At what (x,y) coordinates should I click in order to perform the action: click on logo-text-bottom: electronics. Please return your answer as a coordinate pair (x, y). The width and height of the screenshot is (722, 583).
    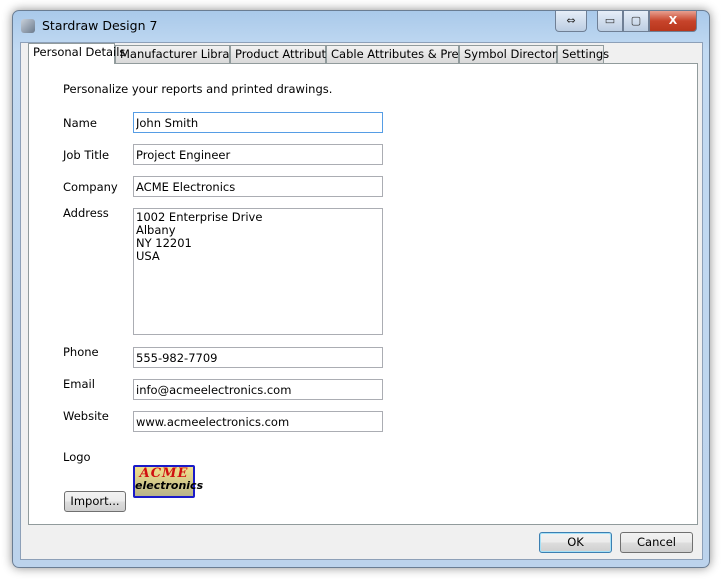
    Looking at the image, I should click on (169, 485).